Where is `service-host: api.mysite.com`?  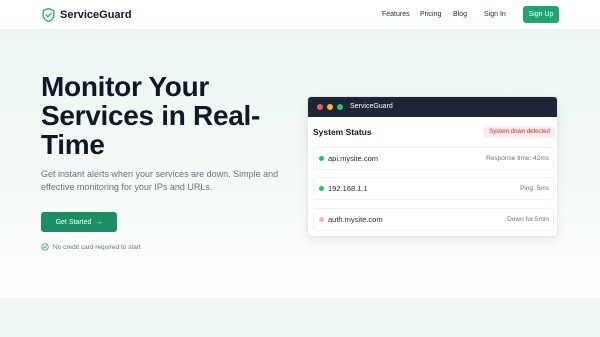
service-host: api.mysite.com is located at coordinates (353, 158).